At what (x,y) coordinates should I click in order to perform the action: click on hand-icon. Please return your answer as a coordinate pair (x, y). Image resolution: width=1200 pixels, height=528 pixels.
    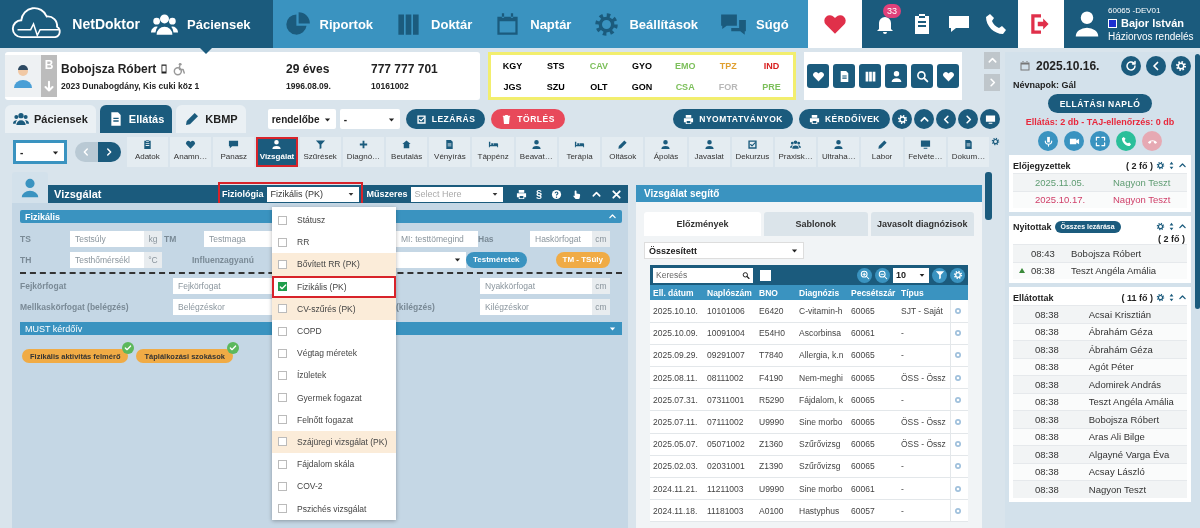
    Looking at the image, I should click on (576, 194).